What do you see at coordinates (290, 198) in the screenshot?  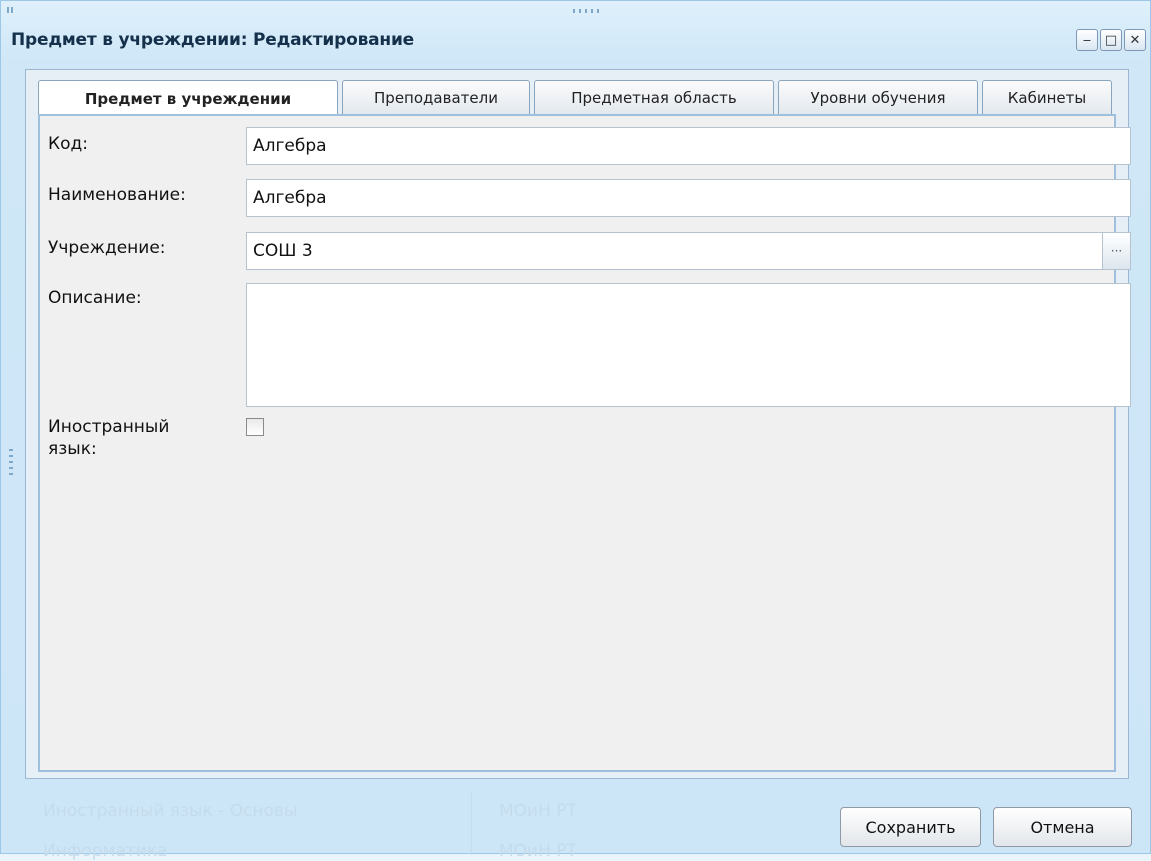 I see `name-value: Алгебра` at bounding box center [290, 198].